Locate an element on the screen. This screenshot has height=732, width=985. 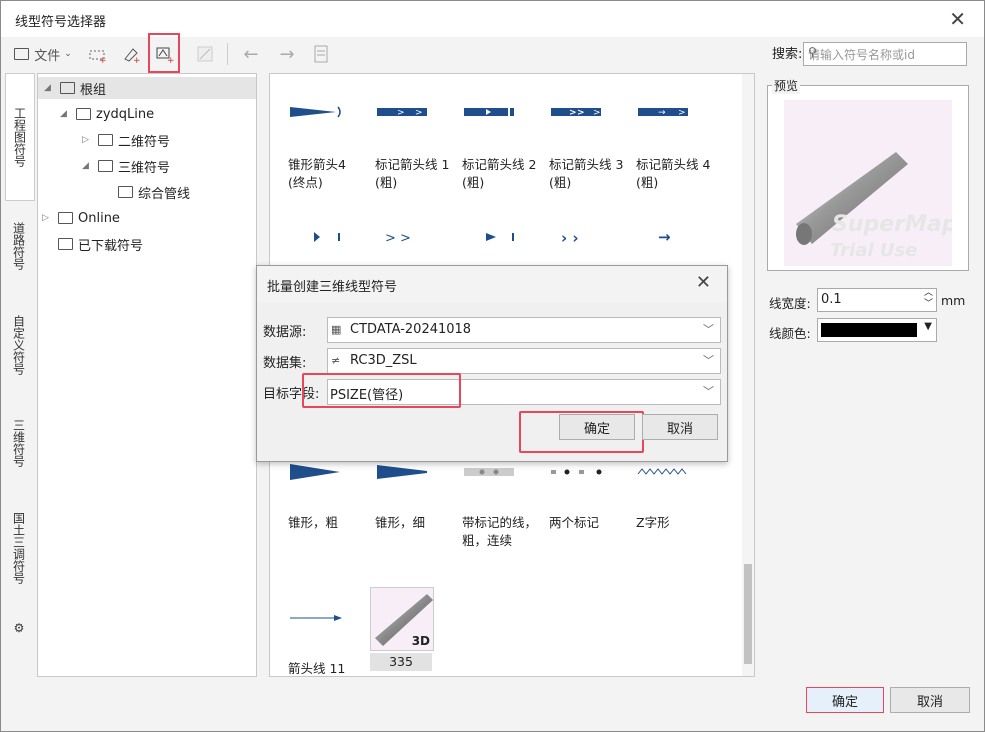
symbol-swatch: > > is located at coordinates (402, 113).